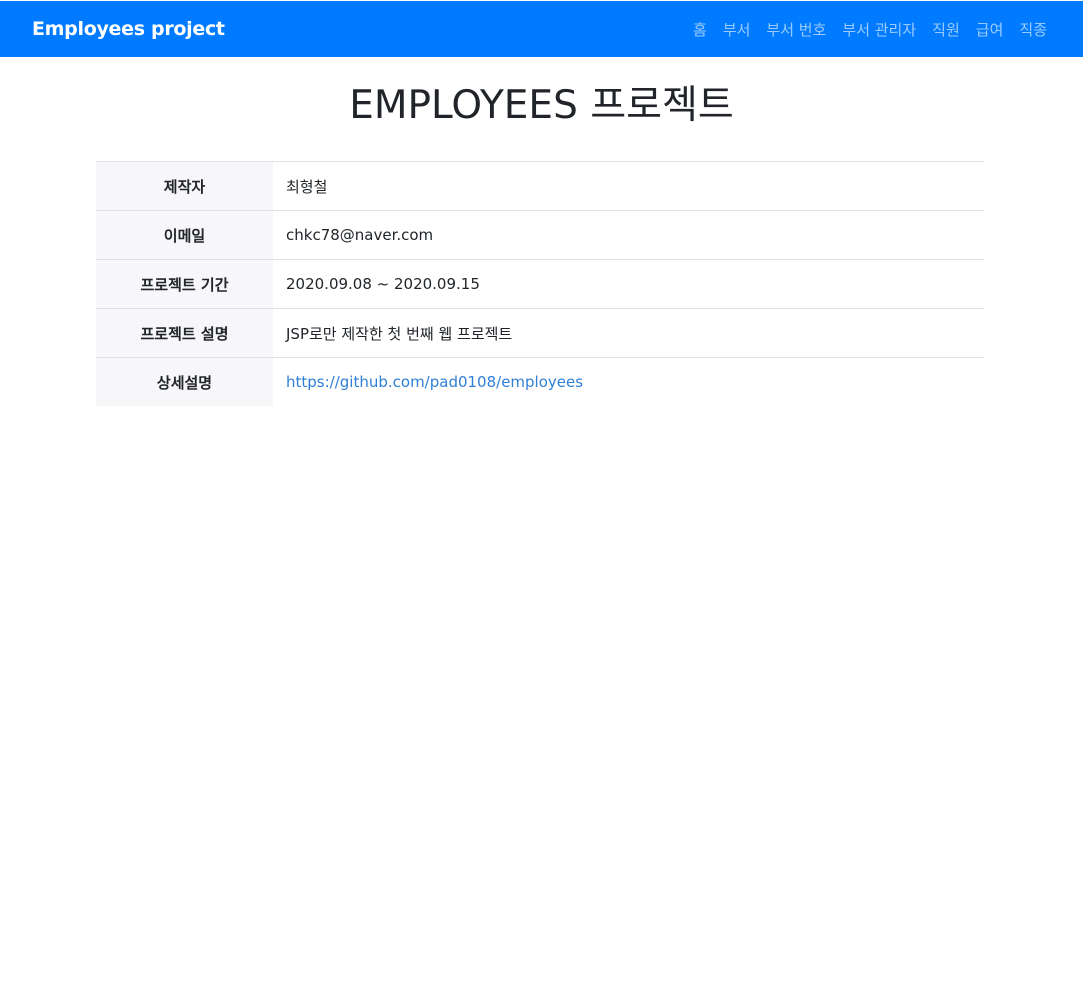 The height and width of the screenshot is (1004, 1083). I want to click on row-label-description: 프로젝트 설명, so click(184, 333).